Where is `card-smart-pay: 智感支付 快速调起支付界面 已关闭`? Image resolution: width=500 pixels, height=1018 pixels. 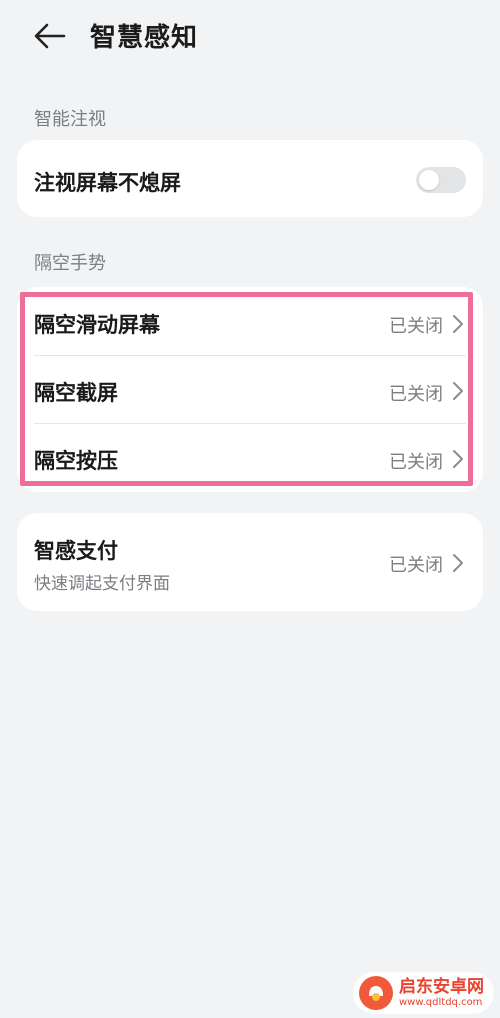 card-smart-pay: 智感支付 快速调起支付界面 已关闭 is located at coordinates (250, 562).